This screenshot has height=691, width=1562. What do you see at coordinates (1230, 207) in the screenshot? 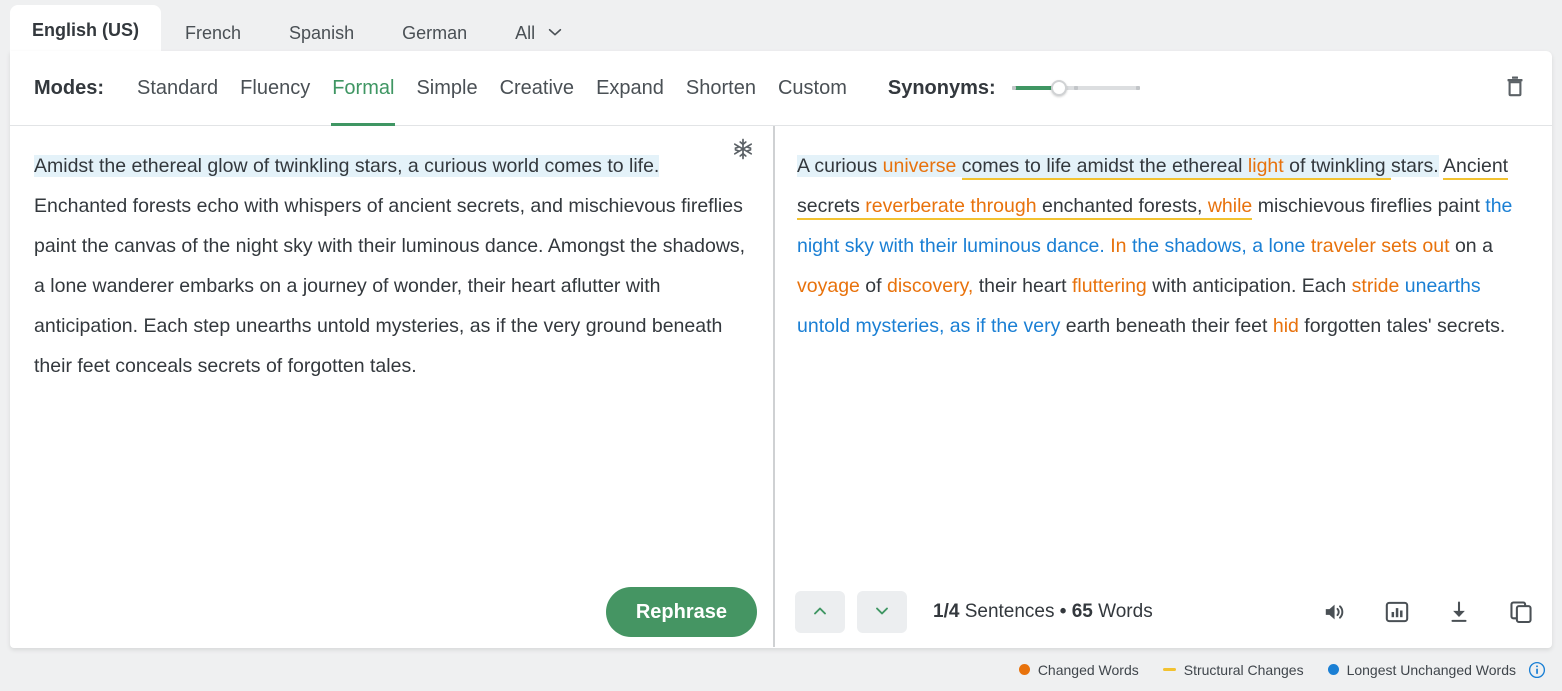
I see `result-segment: while` at bounding box center [1230, 207].